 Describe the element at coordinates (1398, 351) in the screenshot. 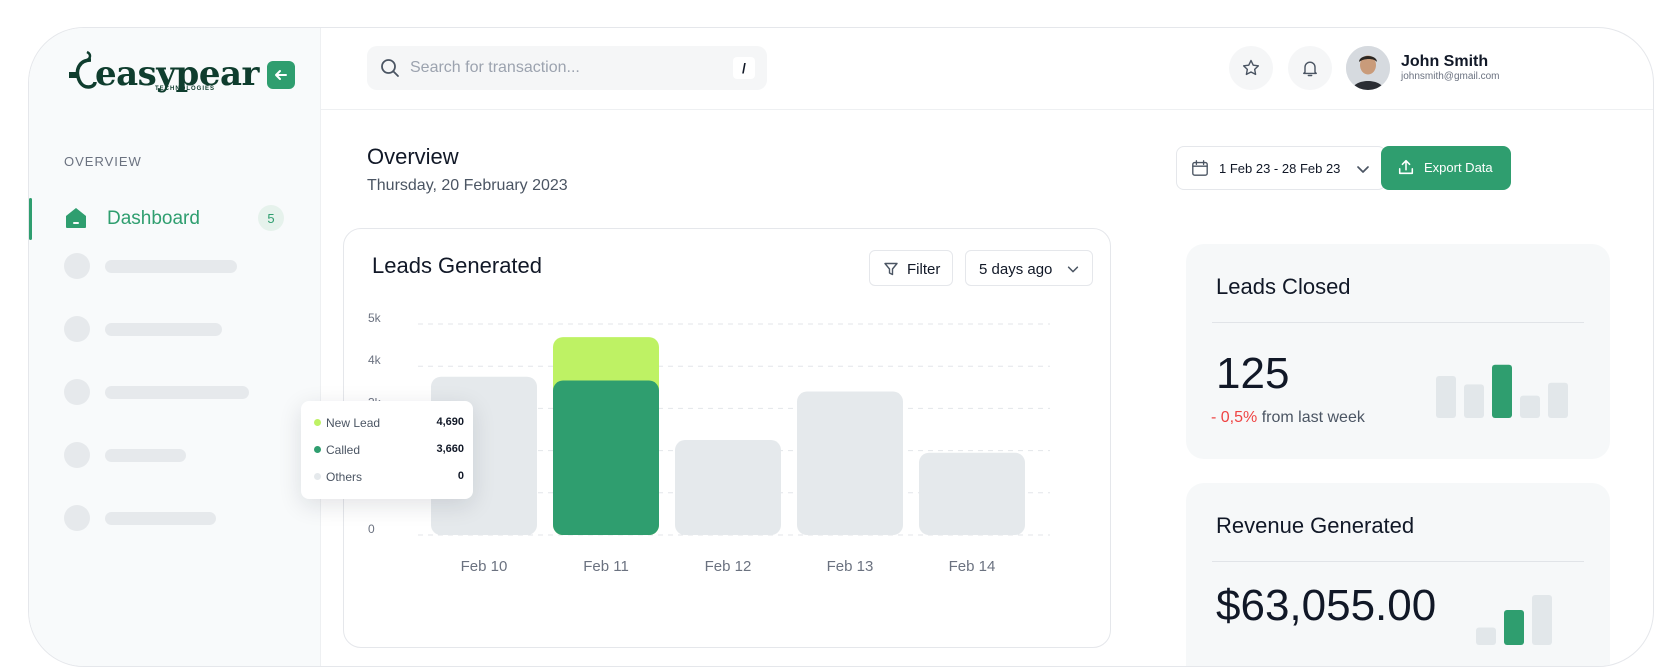

I see `leads-closed-card: Leads Closed 125 - 0,5% from last week` at that location.